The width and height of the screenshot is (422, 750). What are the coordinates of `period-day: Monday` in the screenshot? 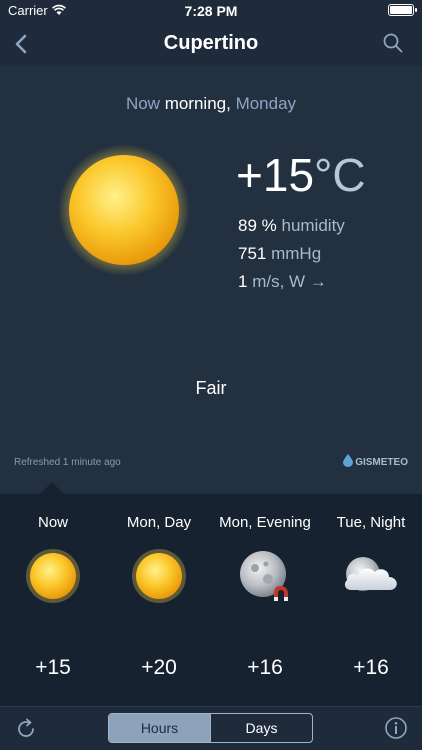 It's located at (266, 103).